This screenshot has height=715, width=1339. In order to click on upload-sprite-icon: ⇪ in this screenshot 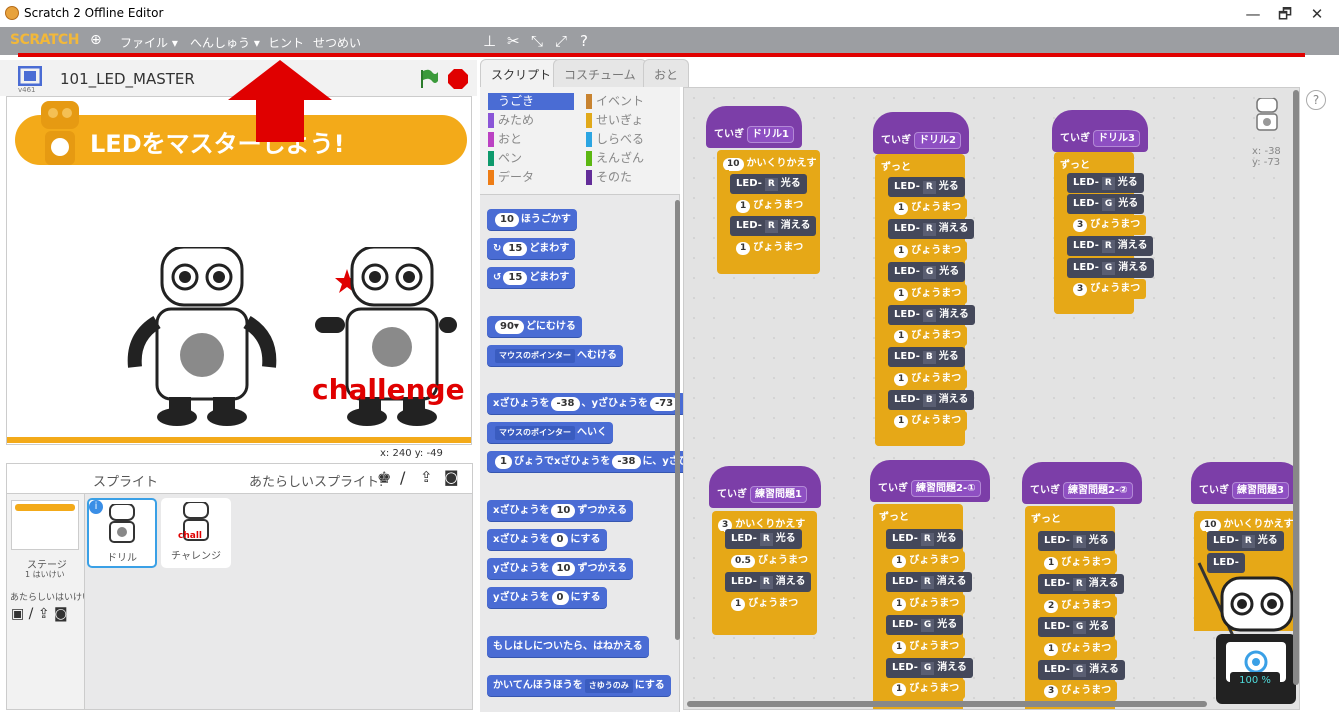, I will do `click(426, 477)`.